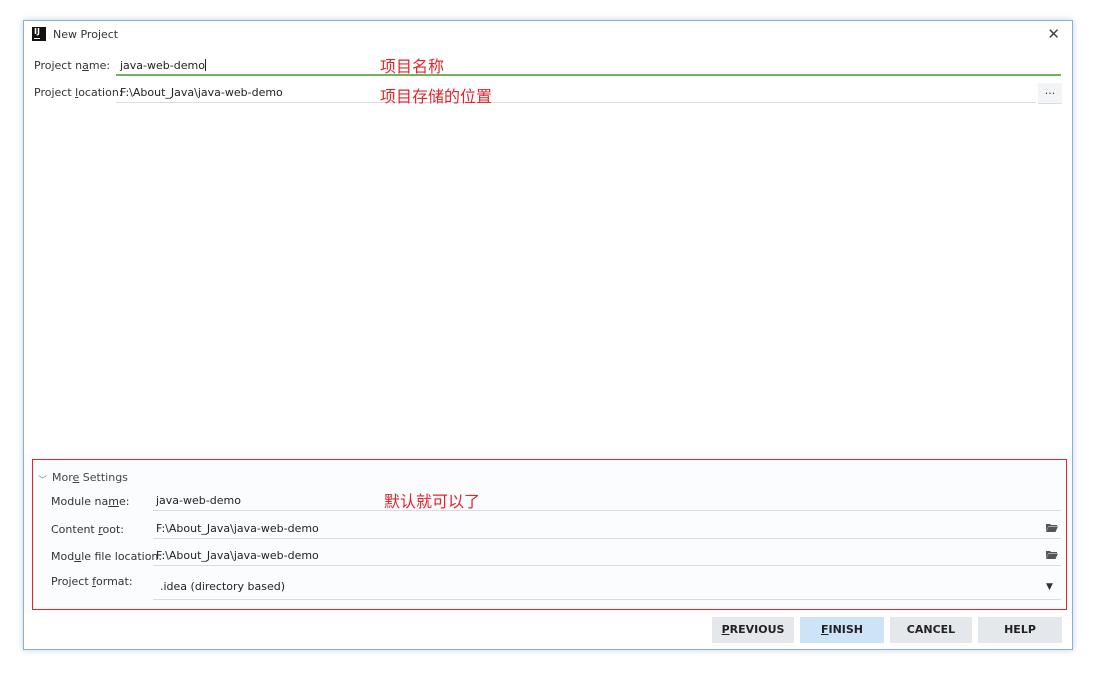  Describe the element at coordinates (107, 556) in the screenshot. I see `module-file-location-label: Module file location:` at that location.